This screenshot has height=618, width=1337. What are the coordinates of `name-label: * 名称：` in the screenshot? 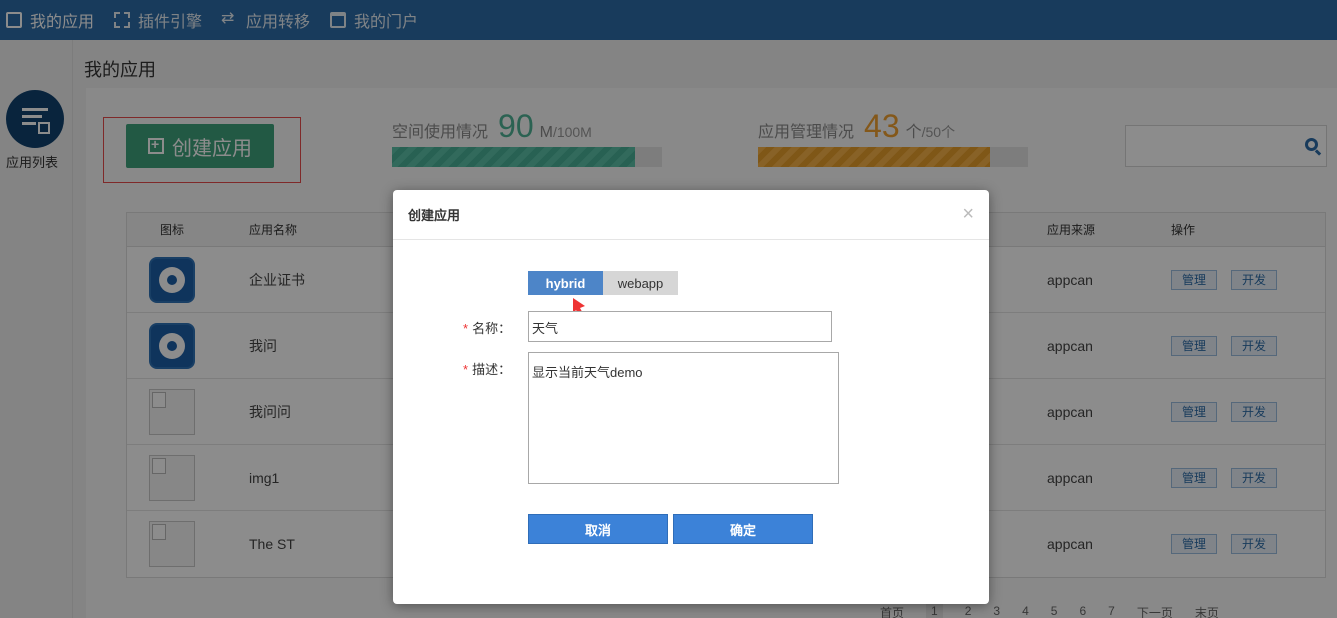 It's located at (487, 328).